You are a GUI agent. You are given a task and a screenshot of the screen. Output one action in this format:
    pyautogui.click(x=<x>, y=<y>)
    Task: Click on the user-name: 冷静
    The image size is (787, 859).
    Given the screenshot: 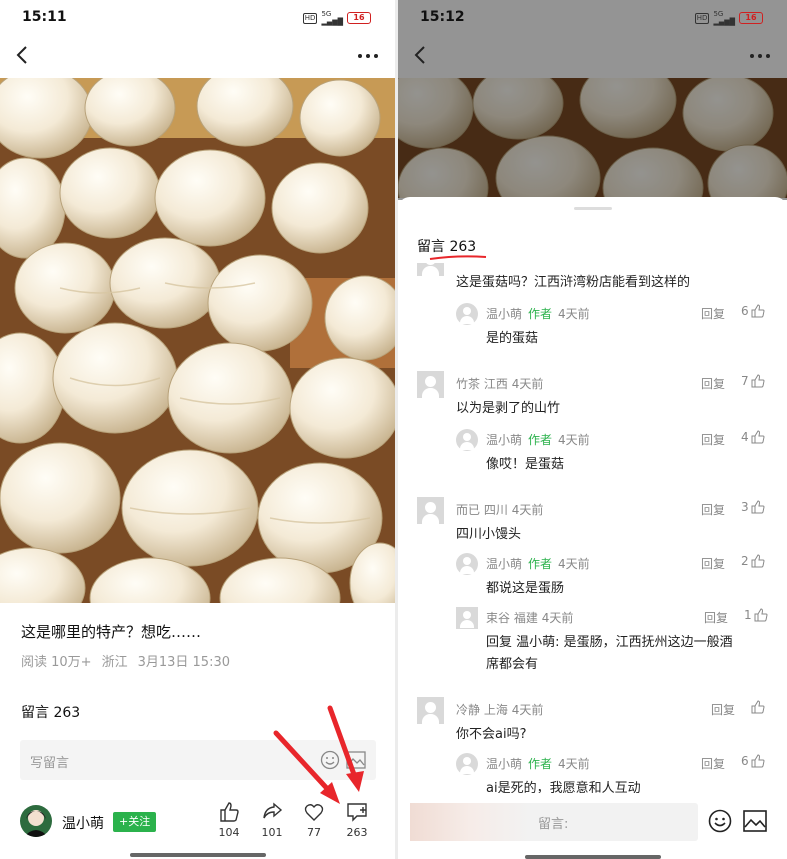 What is the action you would take?
    pyautogui.click(x=468, y=710)
    